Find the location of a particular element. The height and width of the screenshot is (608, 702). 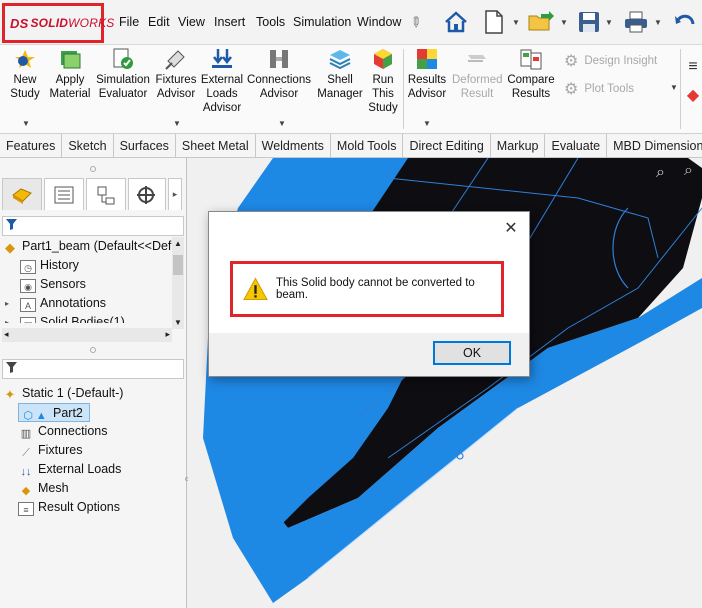

results-dropdown-icon: ▼ is located at coordinates (427, 123).